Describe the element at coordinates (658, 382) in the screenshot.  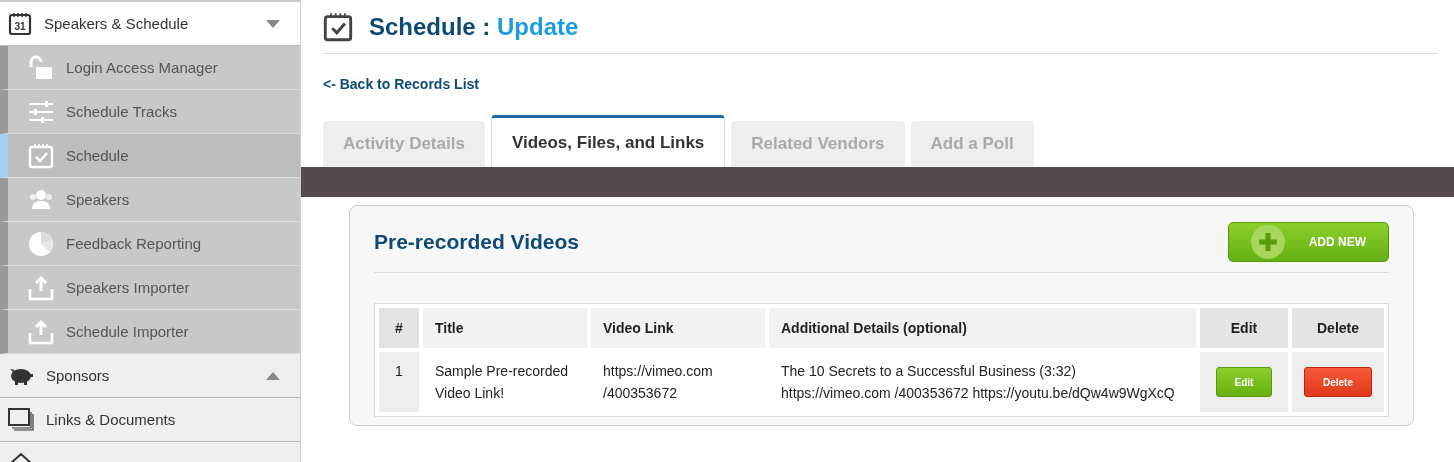
I see `table-cell-text: https://vimeo.com /400353672` at that location.